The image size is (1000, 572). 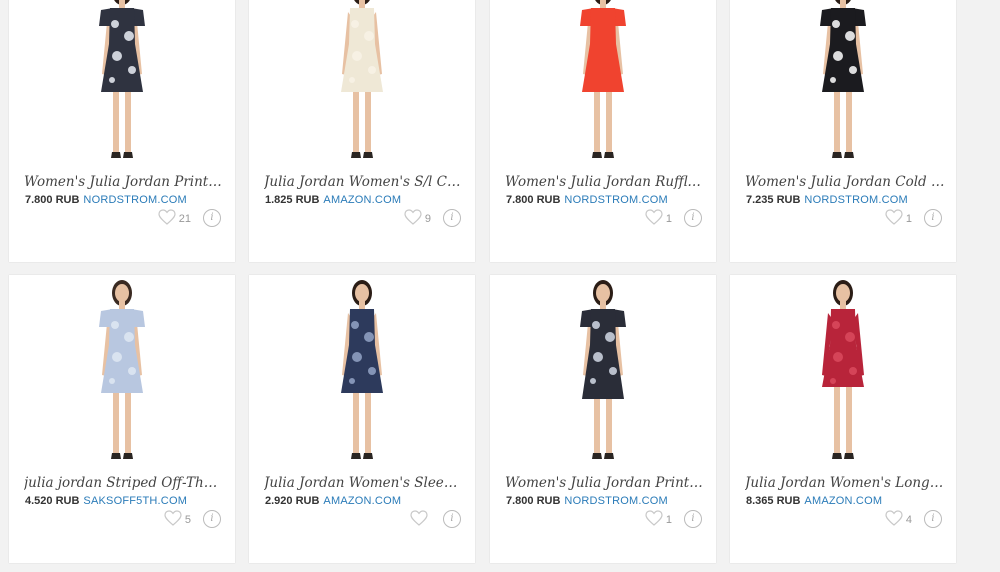 What do you see at coordinates (292, 200) in the screenshot?
I see `product-price: 1.825 RUB` at bounding box center [292, 200].